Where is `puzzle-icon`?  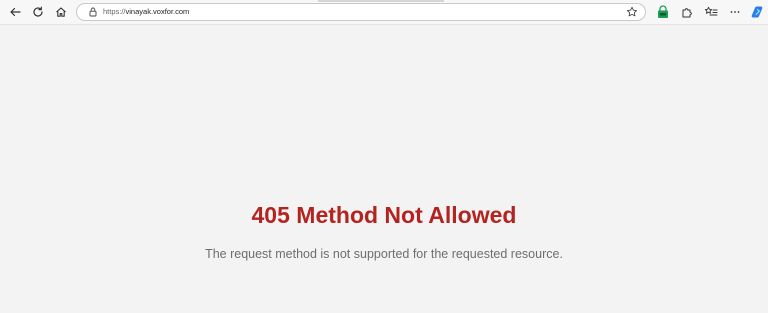 puzzle-icon is located at coordinates (687, 13).